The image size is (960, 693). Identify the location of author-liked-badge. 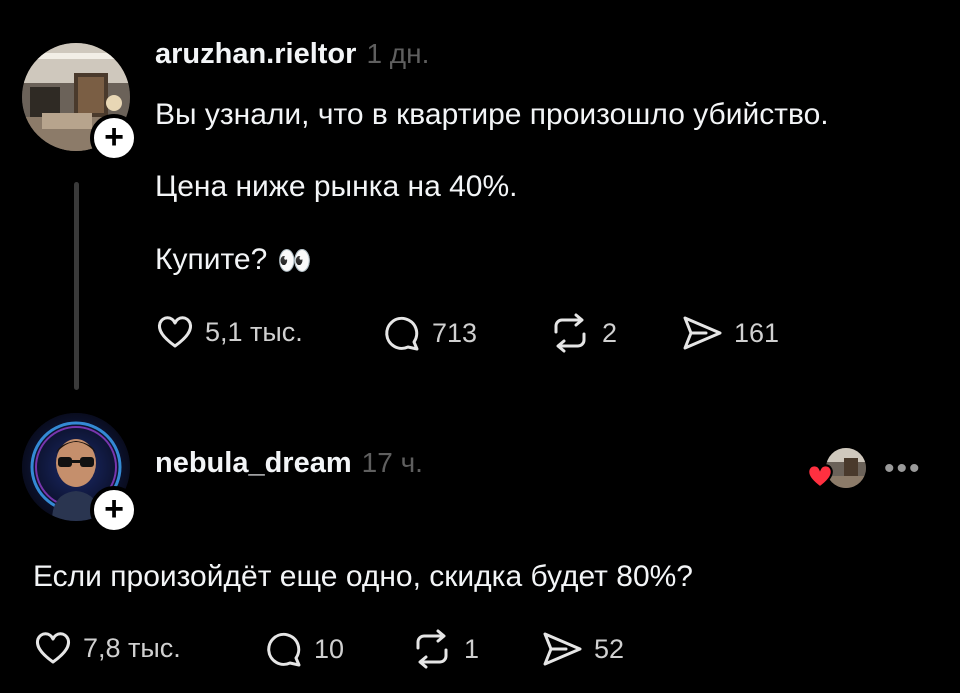
(836, 470).